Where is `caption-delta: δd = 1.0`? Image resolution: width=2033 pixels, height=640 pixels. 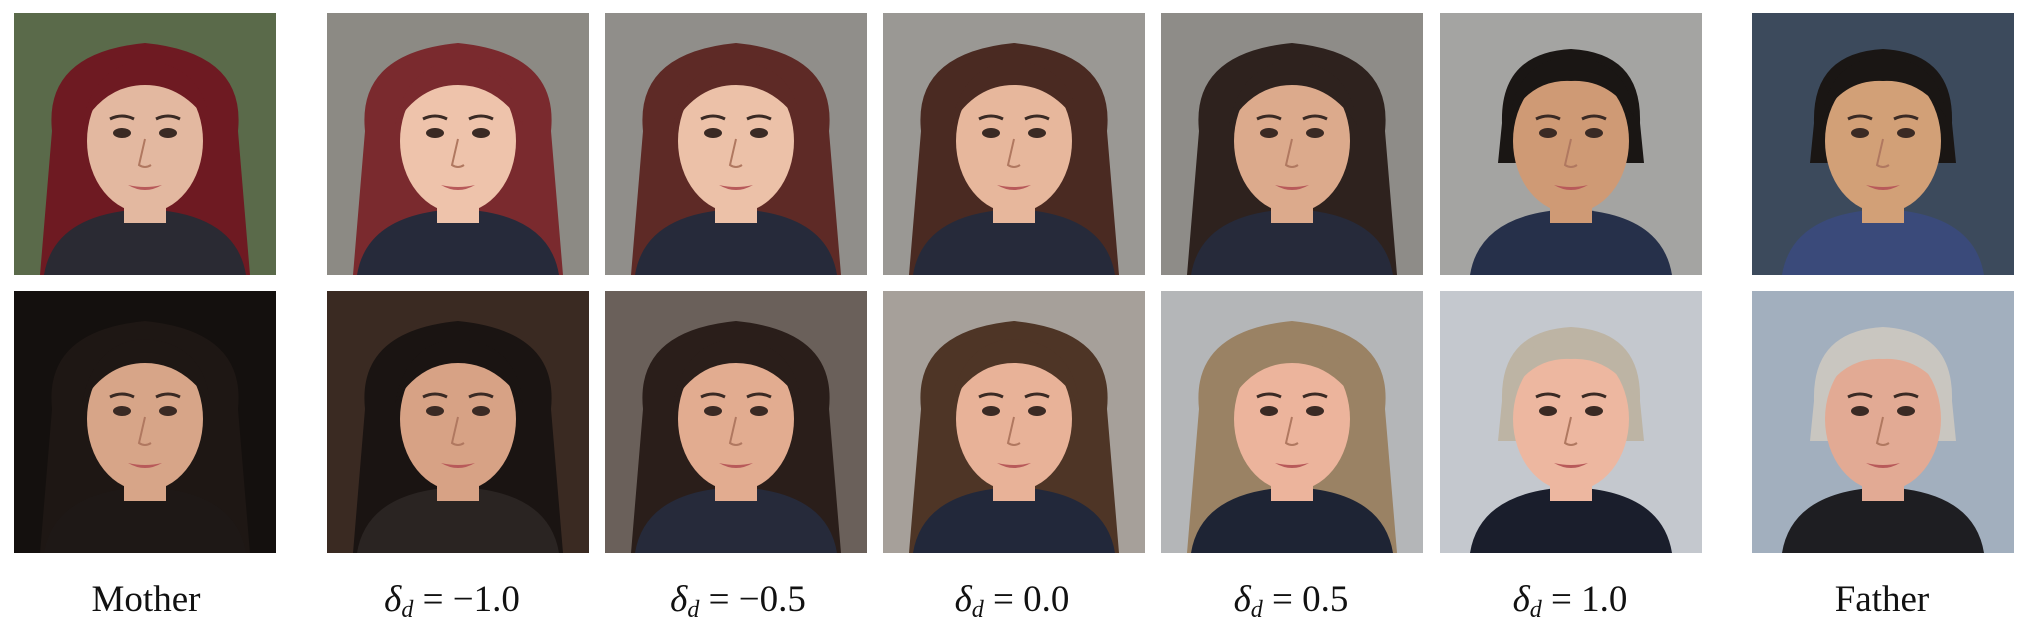
caption-delta: δd = 1.0 is located at coordinates (1570, 601).